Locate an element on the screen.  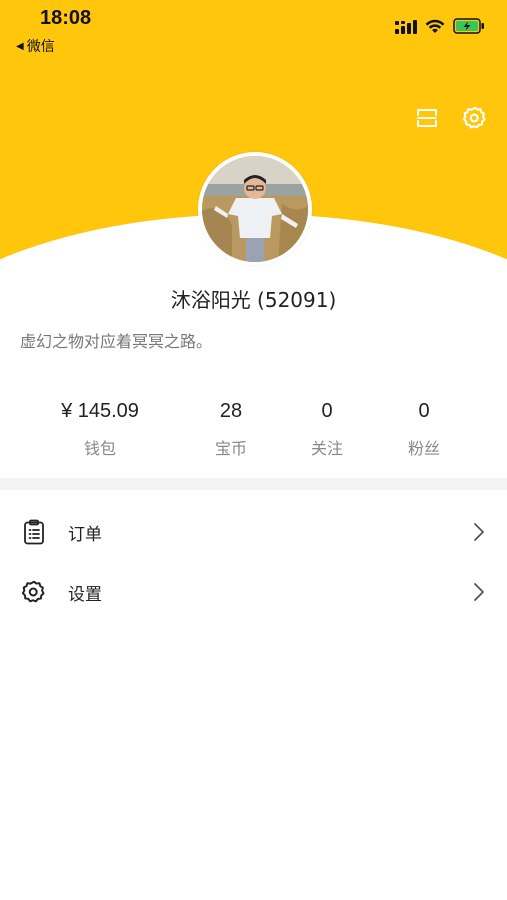
back-triangle-icon: ◀ is located at coordinates (20, 46).